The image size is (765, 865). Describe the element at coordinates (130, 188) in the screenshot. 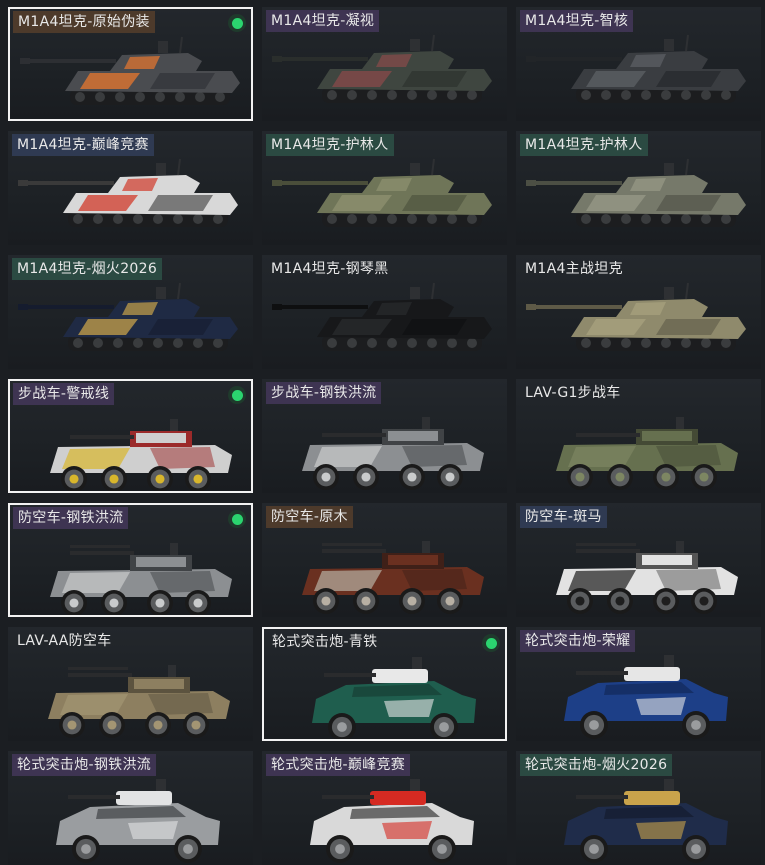

I see `skin-card: M1A4坦克-巅峰竞赛` at that location.